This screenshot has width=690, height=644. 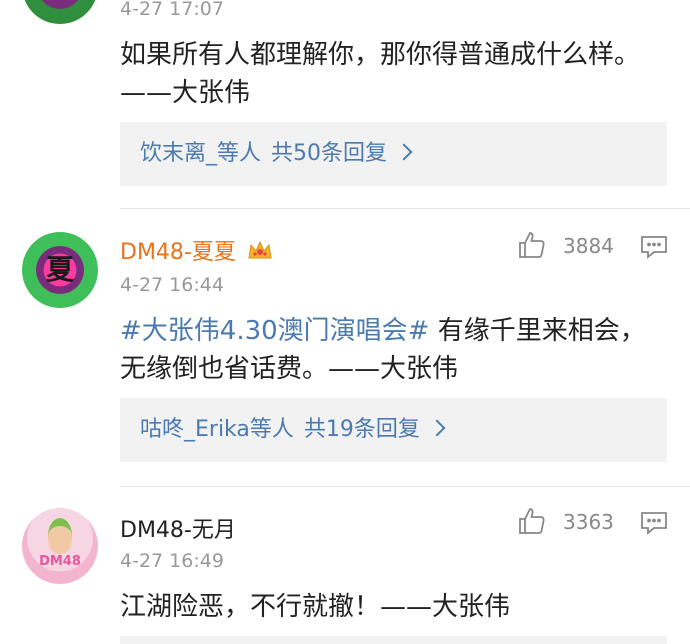 I want to click on avatar-glyph: 夏, so click(x=59, y=269).